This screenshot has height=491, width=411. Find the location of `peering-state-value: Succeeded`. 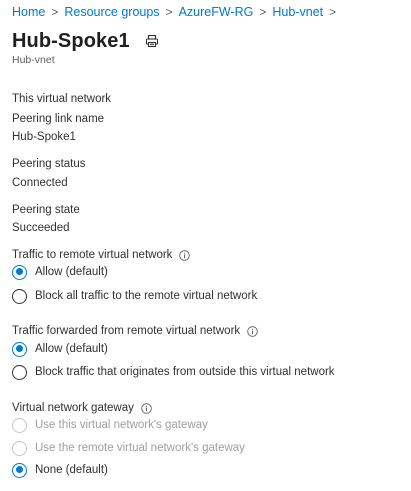

peering-state-value: Succeeded is located at coordinates (41, 228).